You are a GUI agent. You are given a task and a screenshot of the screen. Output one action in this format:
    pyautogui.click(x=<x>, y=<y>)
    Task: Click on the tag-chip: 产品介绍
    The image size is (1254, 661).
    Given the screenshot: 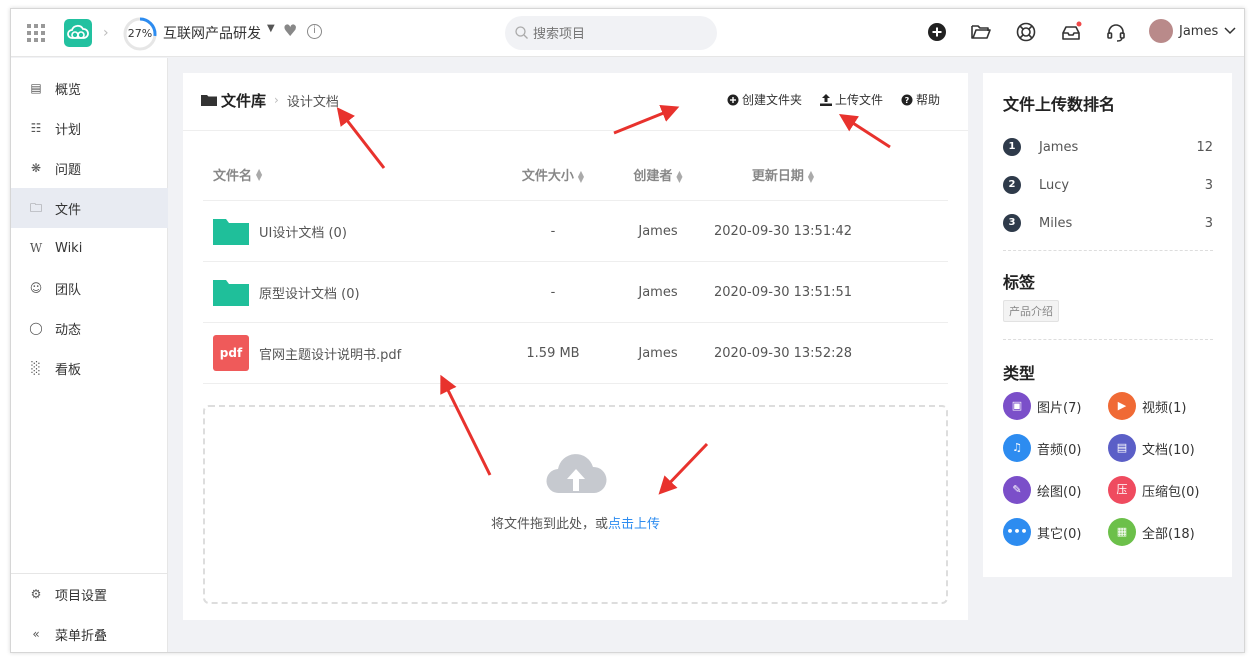 What is the action you would take?
    pyautogui.click(x=1031, y=311)
    